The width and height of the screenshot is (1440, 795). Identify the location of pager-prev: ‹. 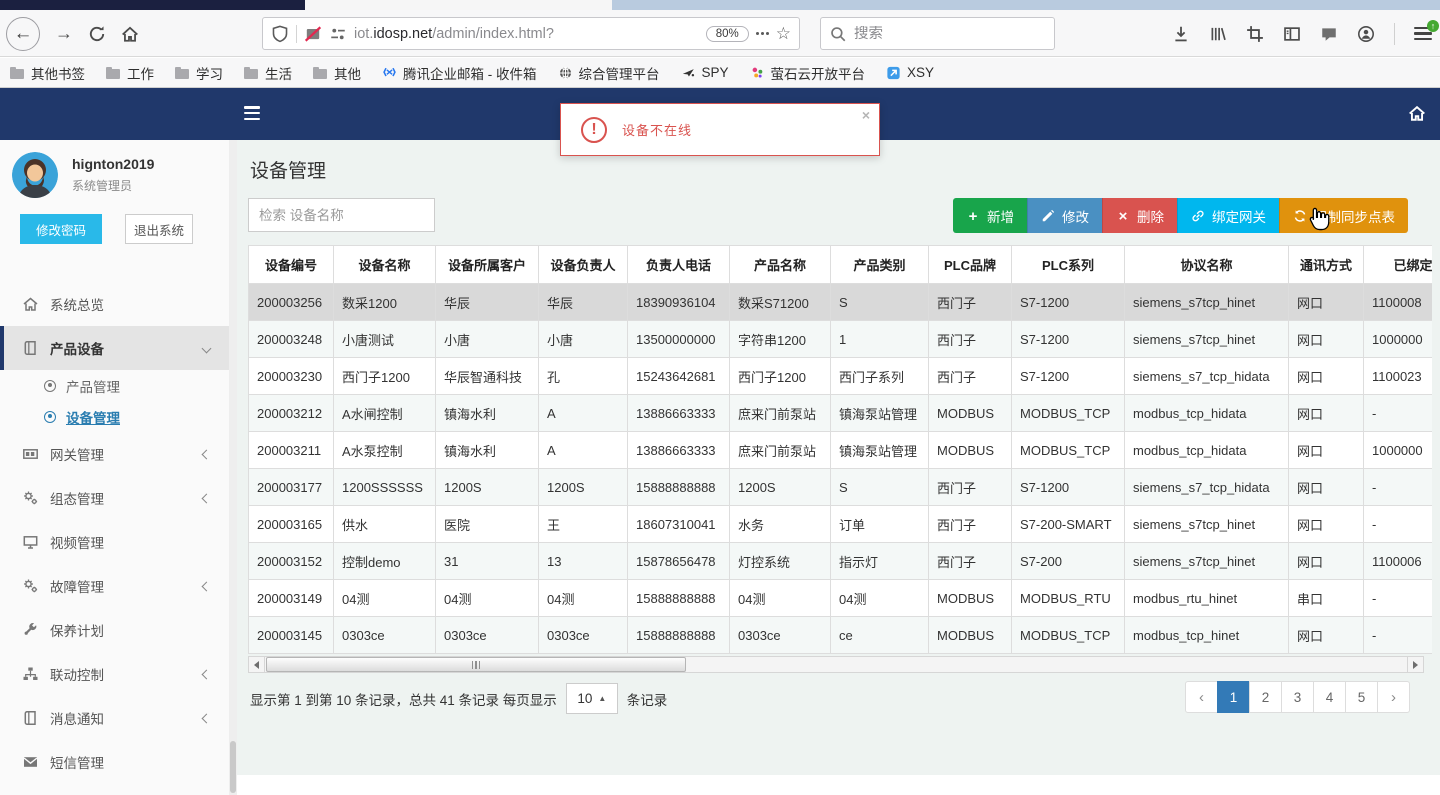
(1201, 697).